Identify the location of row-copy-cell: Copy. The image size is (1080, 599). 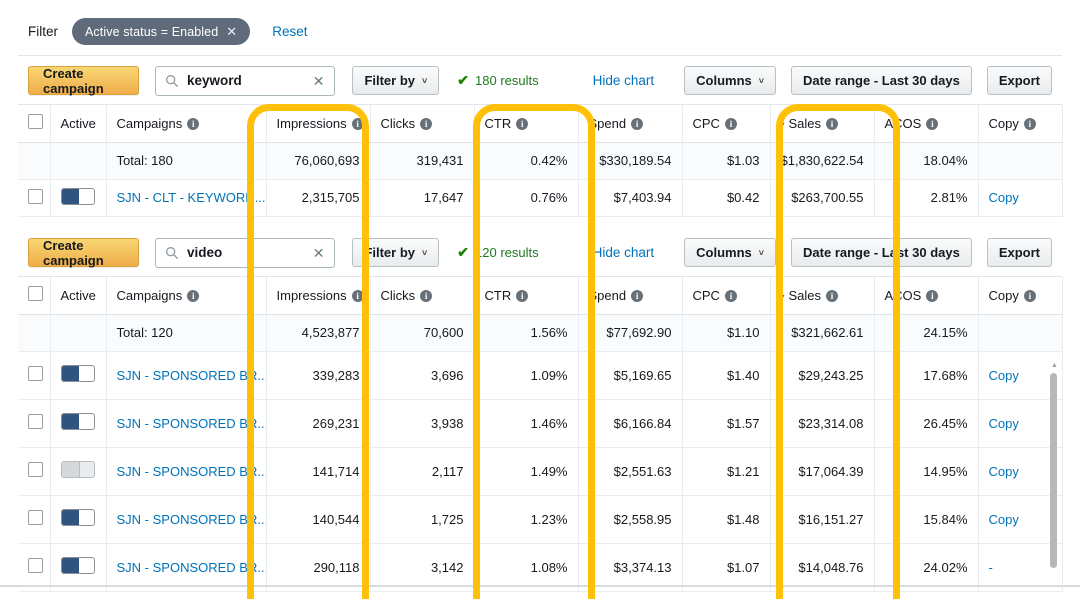
(1020, 198).